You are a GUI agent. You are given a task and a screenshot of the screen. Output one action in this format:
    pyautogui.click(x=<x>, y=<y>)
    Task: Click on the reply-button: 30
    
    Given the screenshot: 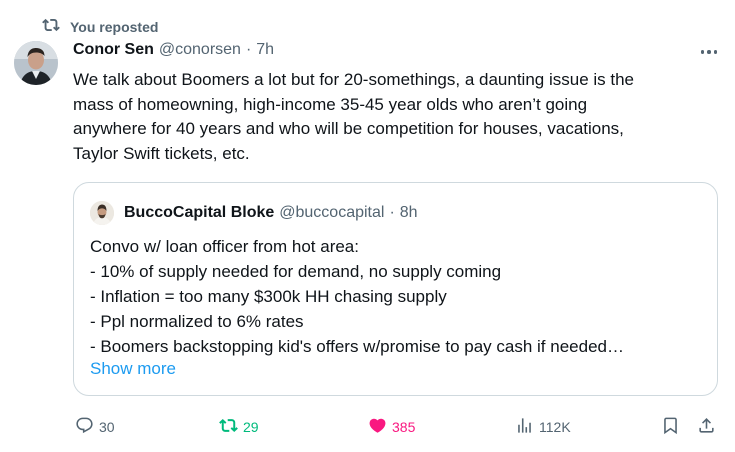 What is the action you would take?
    pyautogui.click(x=95, y=427)
    